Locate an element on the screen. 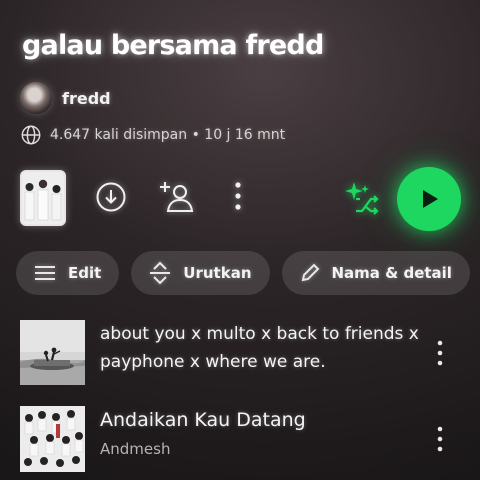  sort-icon is located at coordinates (160, 273).